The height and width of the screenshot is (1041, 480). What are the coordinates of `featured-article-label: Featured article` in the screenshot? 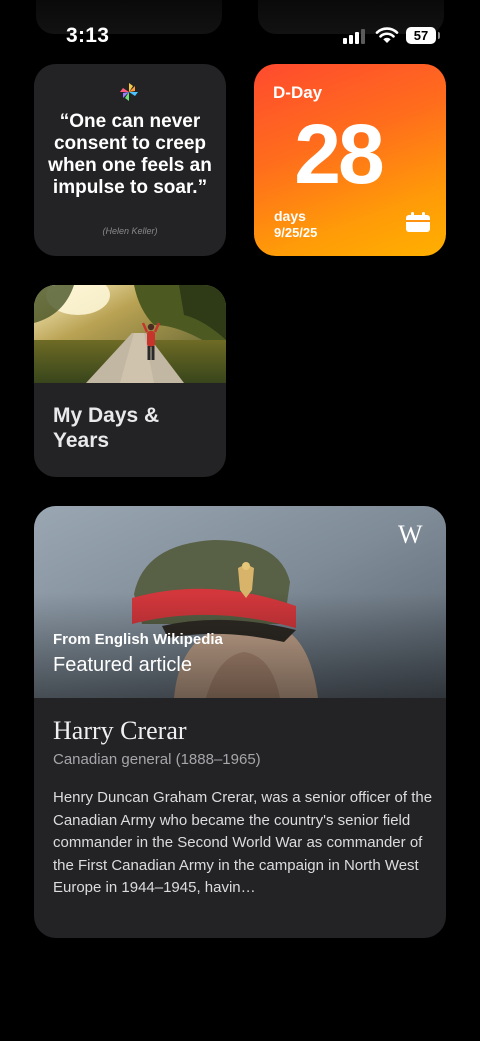 It's located at (122, 665).